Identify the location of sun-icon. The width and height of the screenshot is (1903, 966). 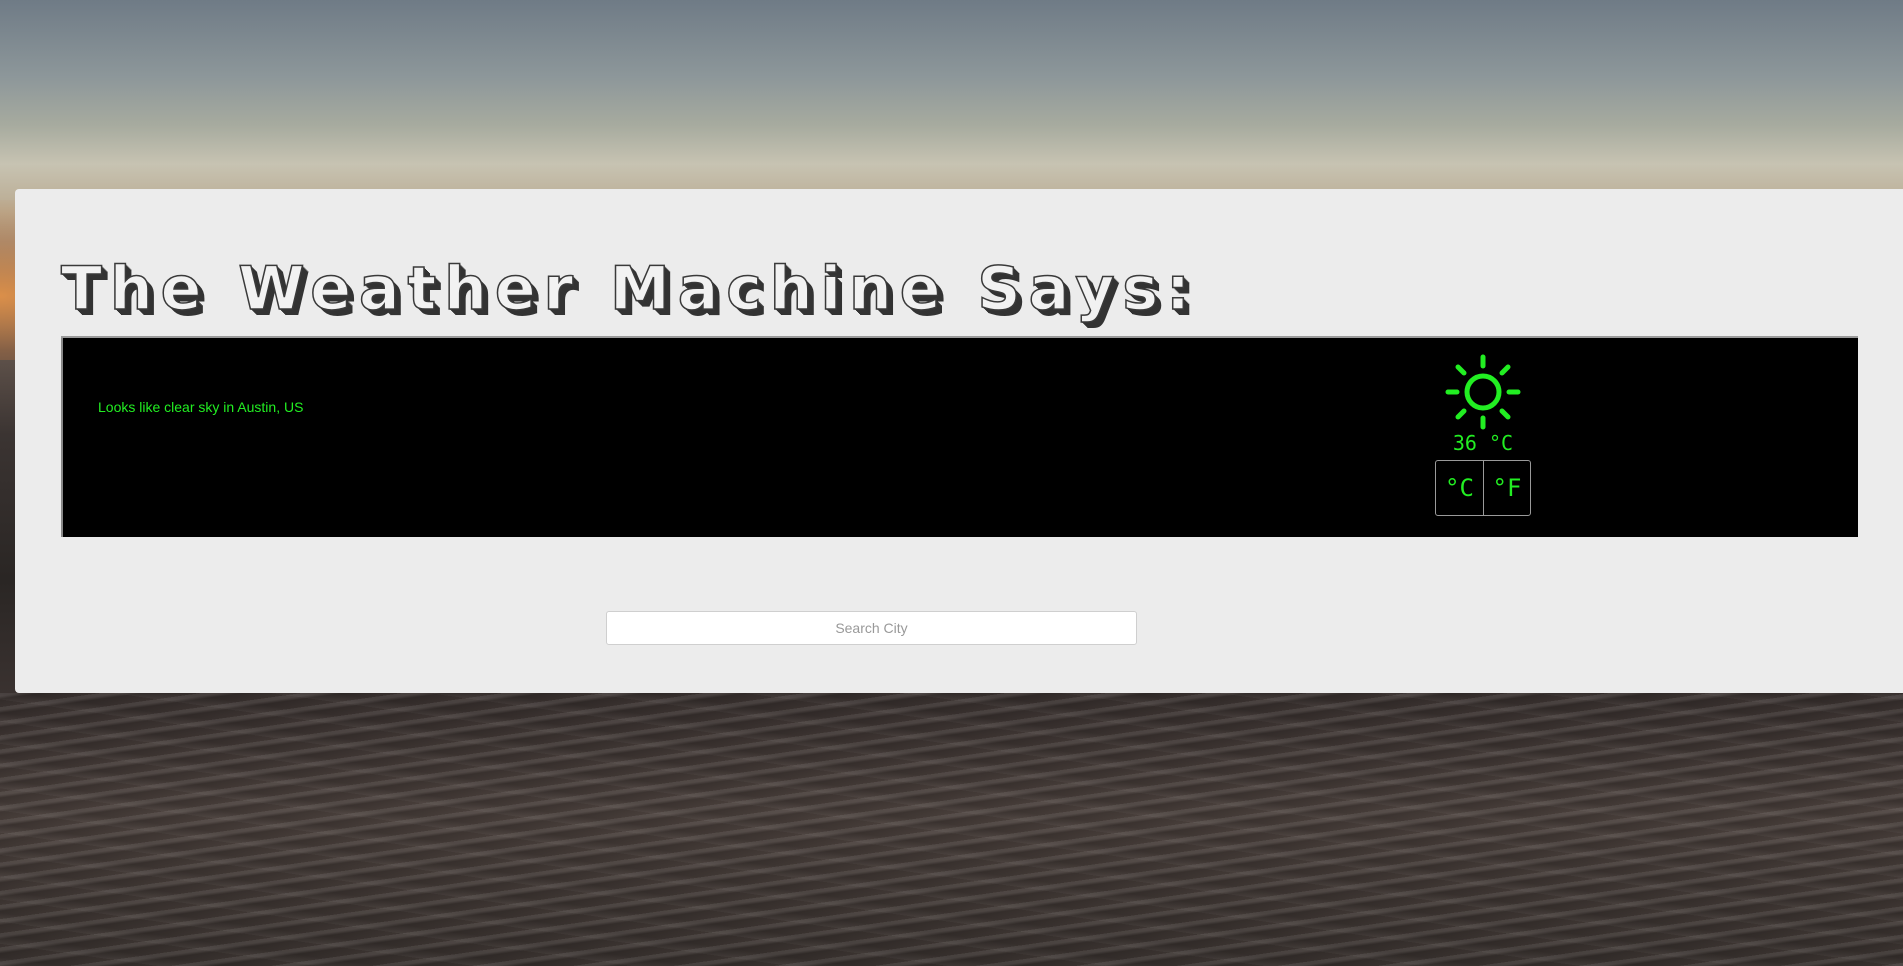
(1483, 392).